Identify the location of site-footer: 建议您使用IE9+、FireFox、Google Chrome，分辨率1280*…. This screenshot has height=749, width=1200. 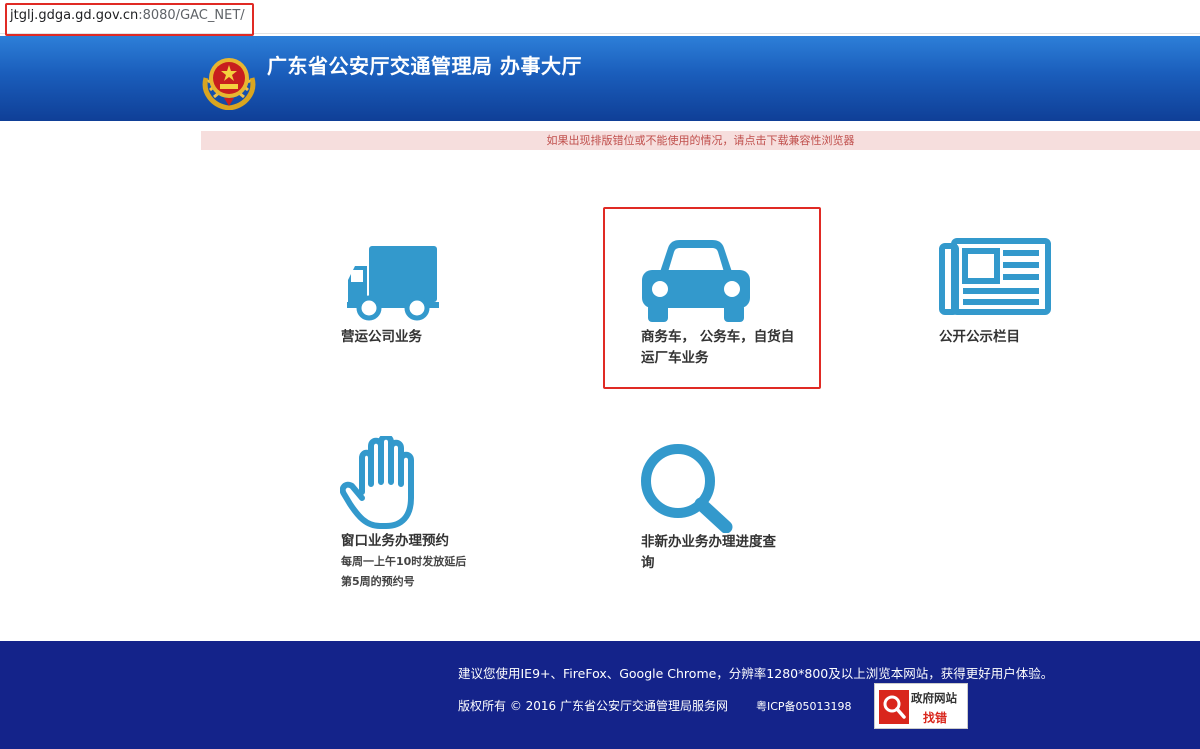
(600, 695).